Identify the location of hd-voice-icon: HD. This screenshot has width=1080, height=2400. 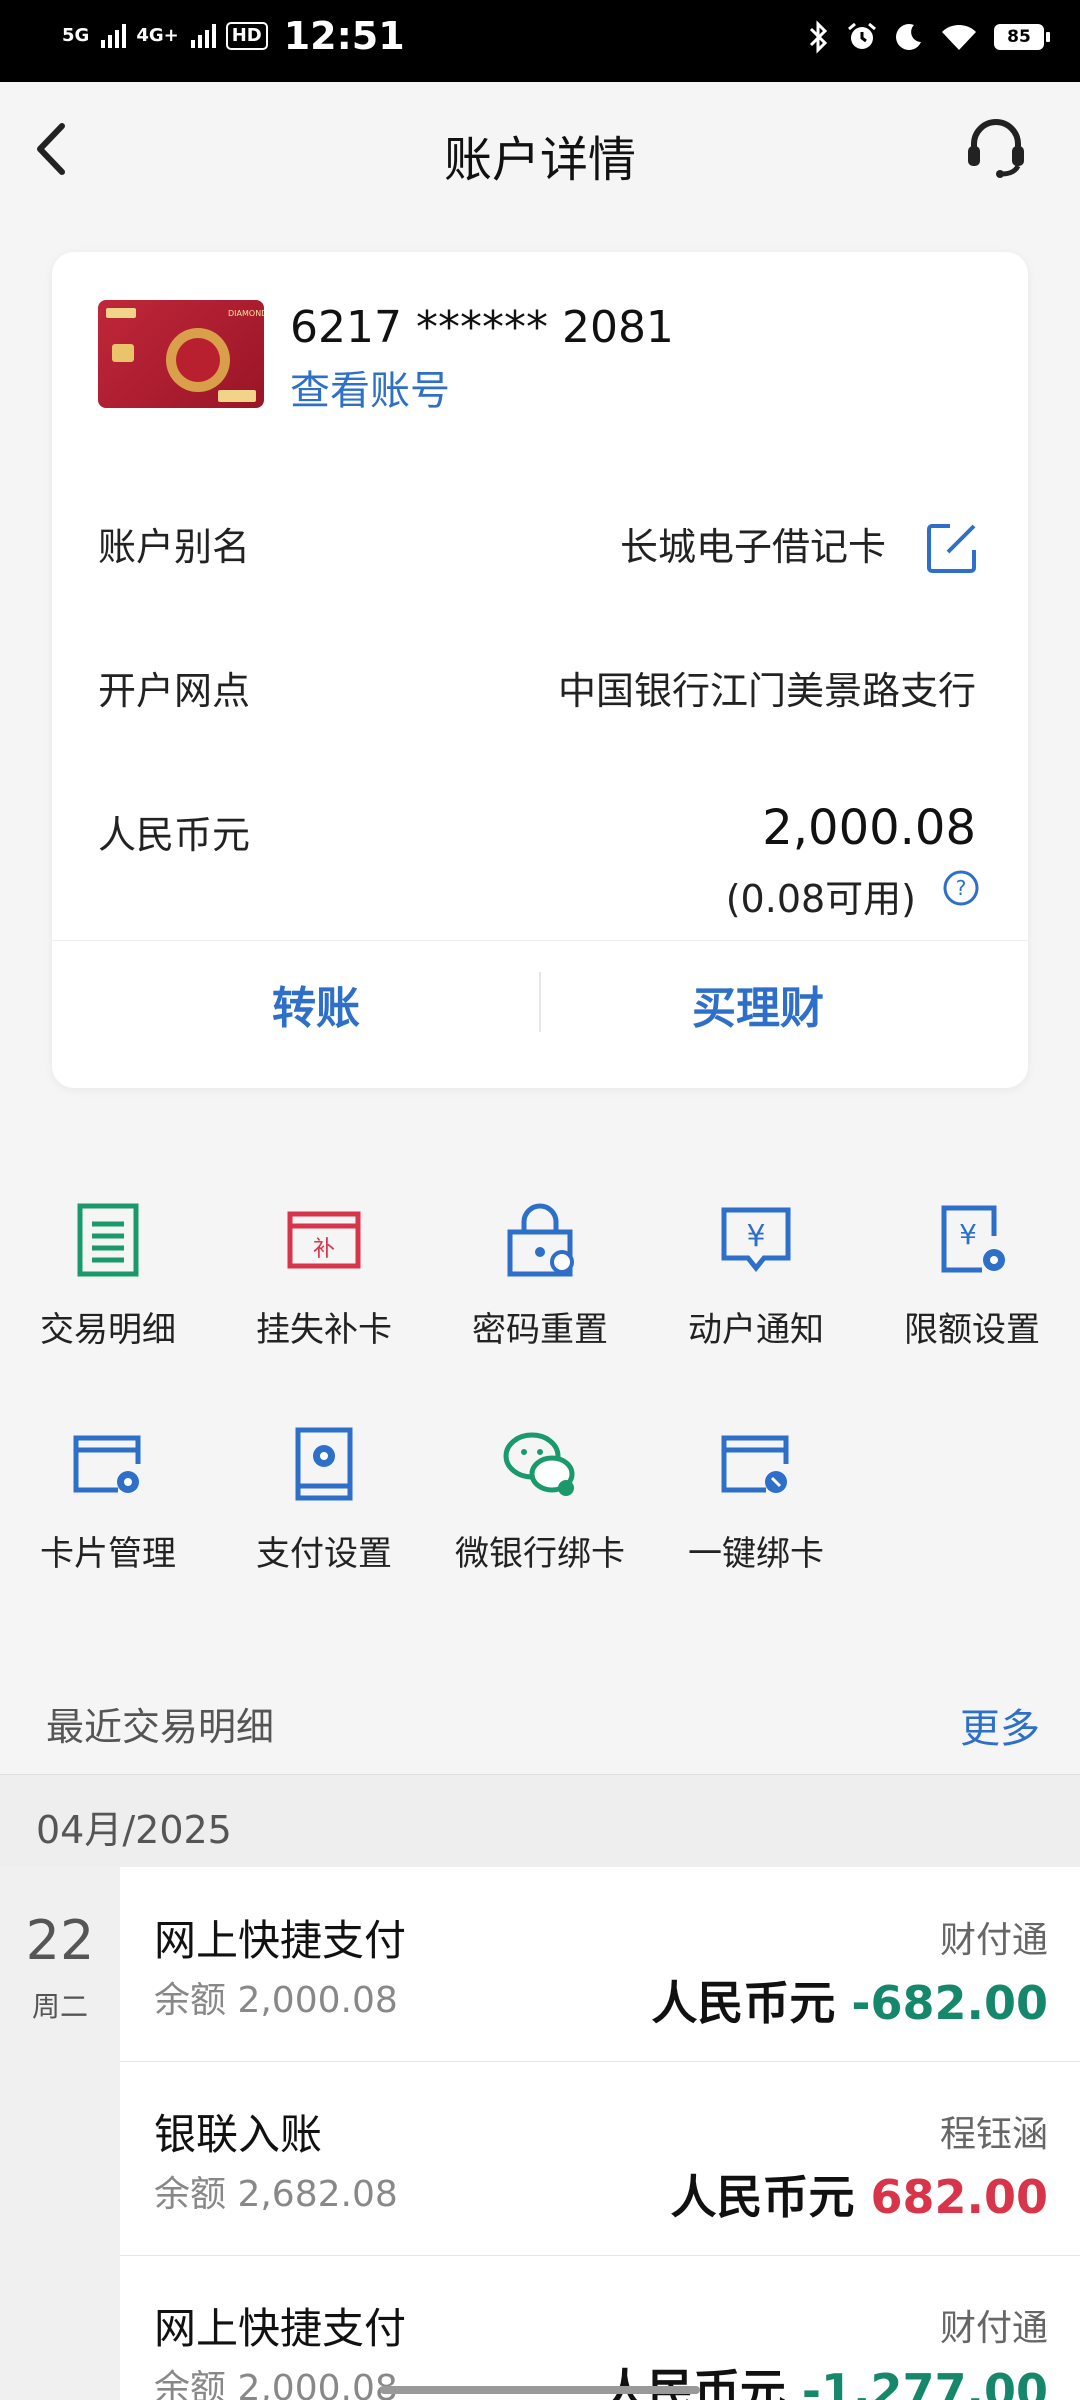
(246, 36).